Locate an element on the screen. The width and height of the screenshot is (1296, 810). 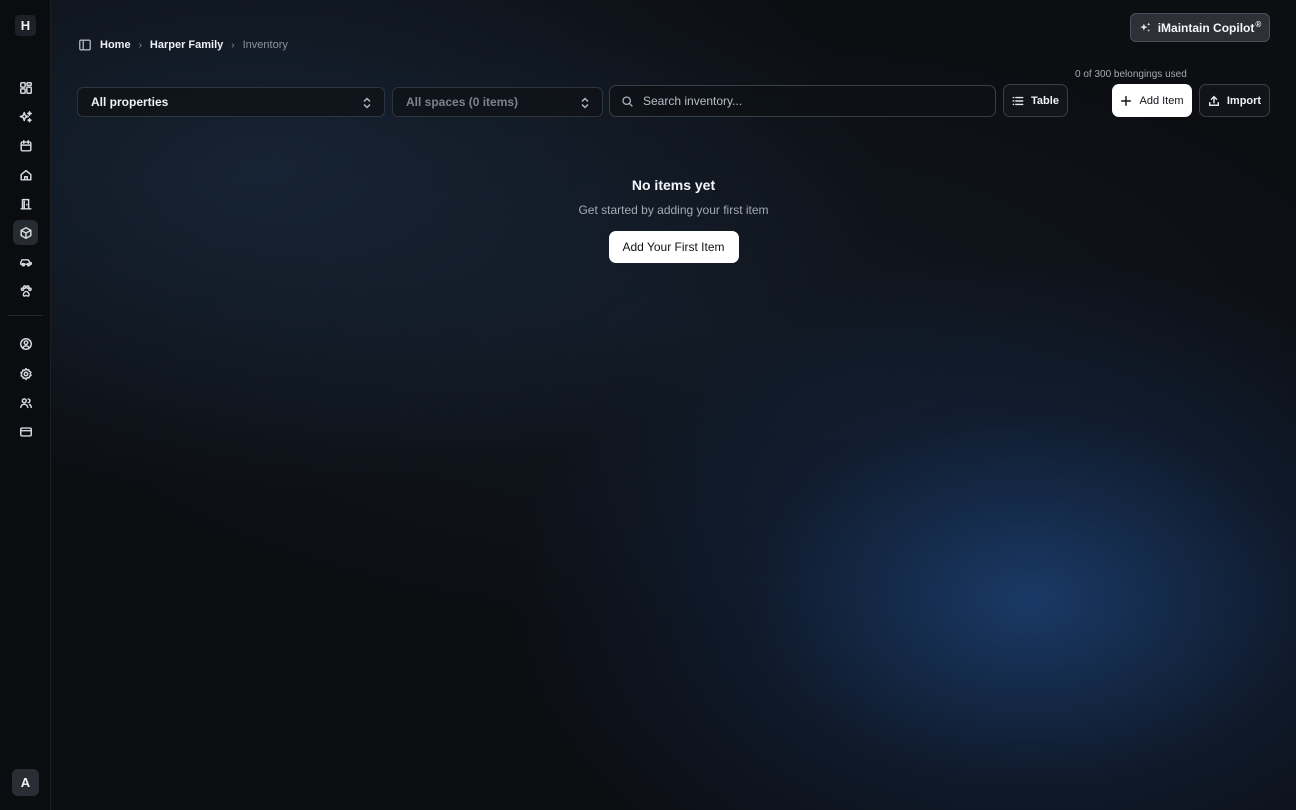
breadcrumb-inventory: Inventory is located at coordinates (265, 45).